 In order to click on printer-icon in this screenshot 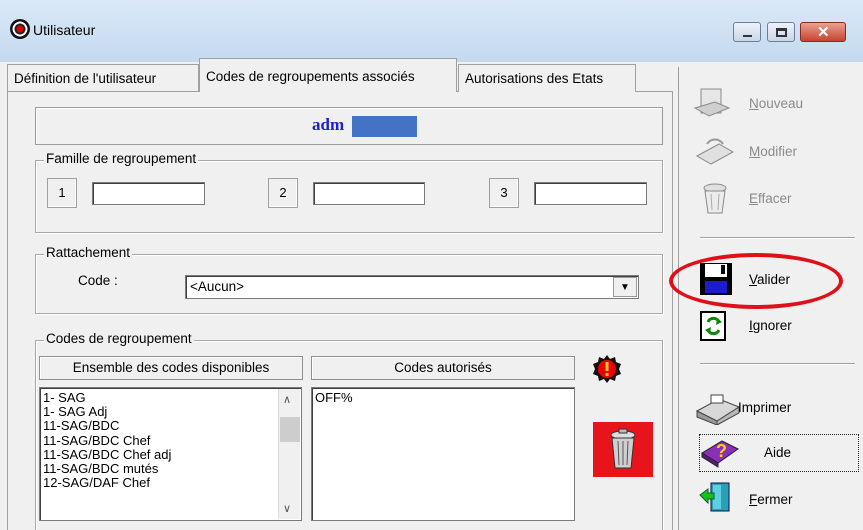, I will do `click(718, 409)`.